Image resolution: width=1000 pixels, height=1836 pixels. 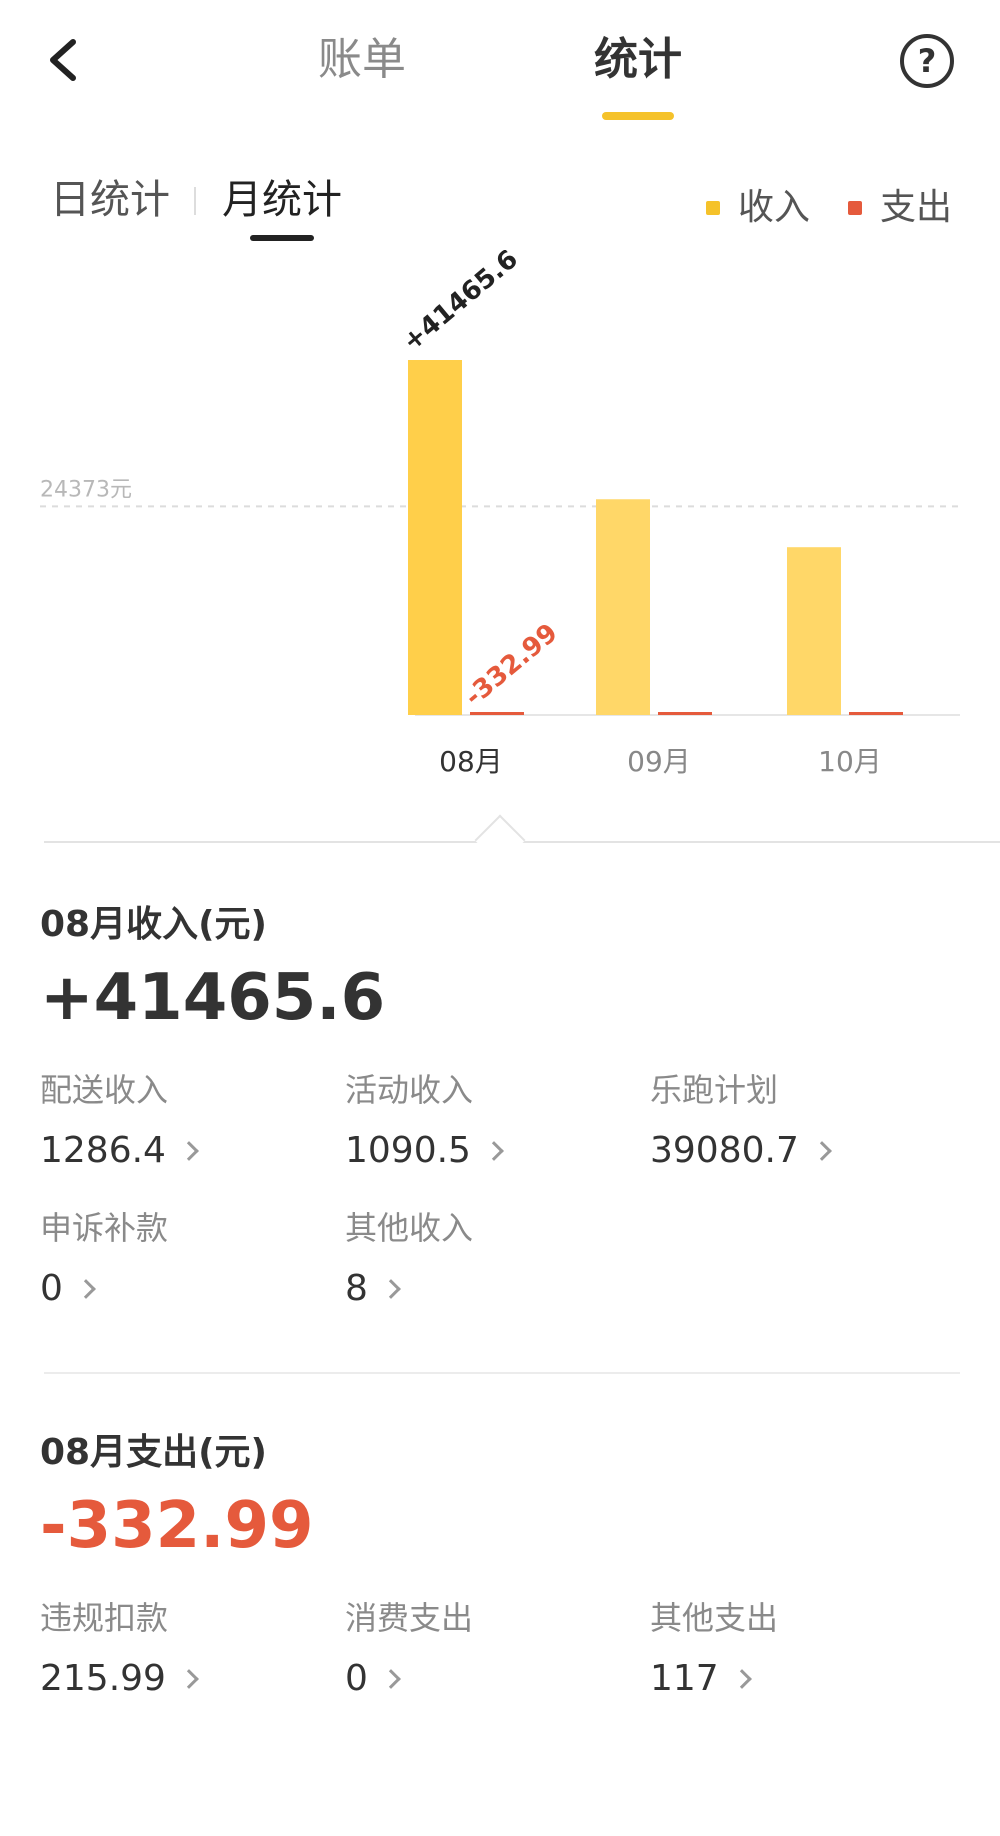 I want to click on item-value: 215.99, so click(x=190, y=1679).